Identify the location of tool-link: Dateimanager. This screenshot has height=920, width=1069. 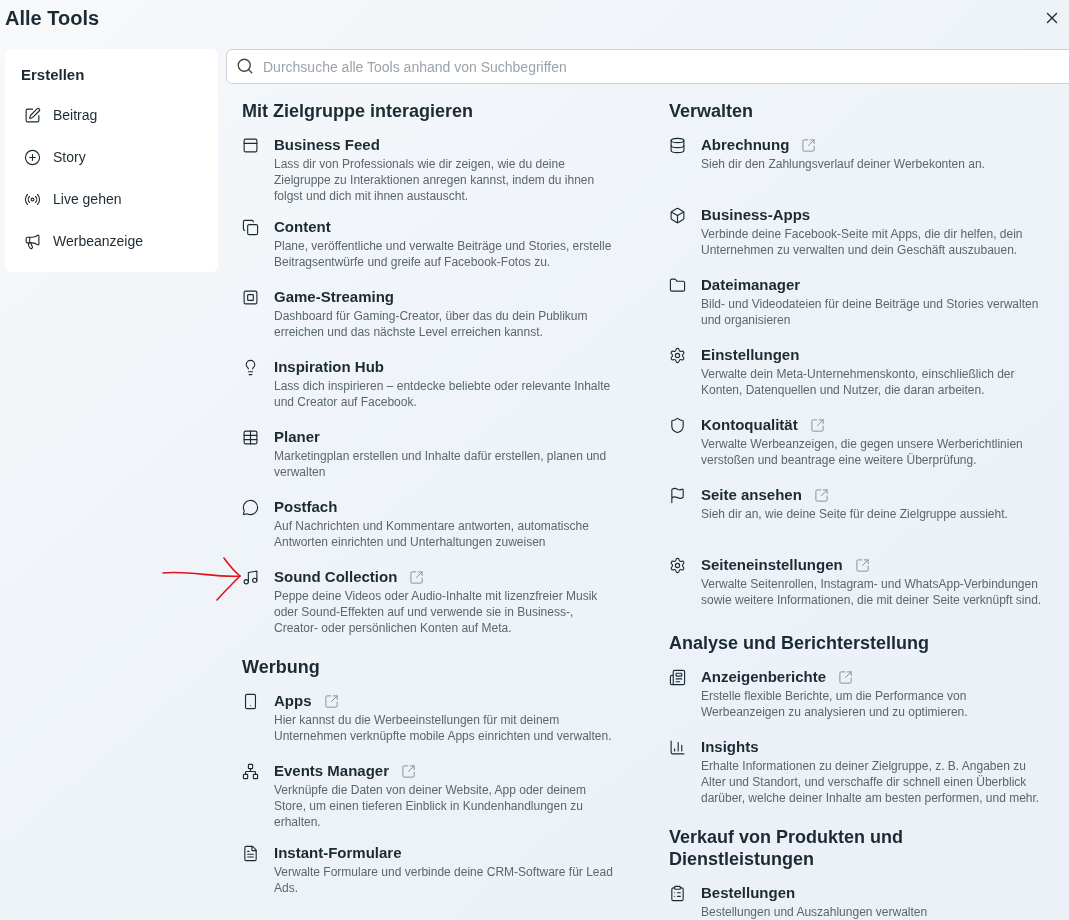
(751, 285).